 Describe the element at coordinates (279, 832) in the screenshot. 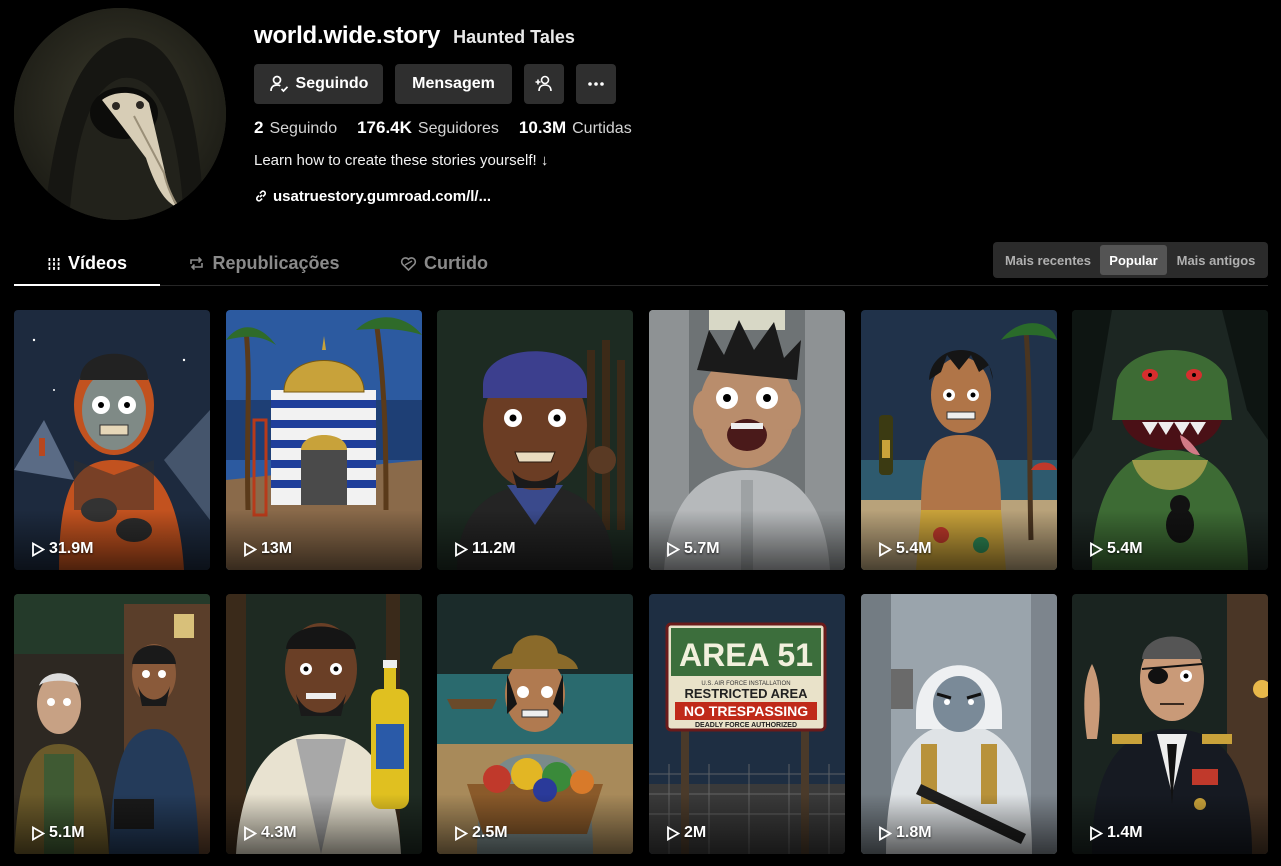

I see `view-count-text: 4.3M` at that location.